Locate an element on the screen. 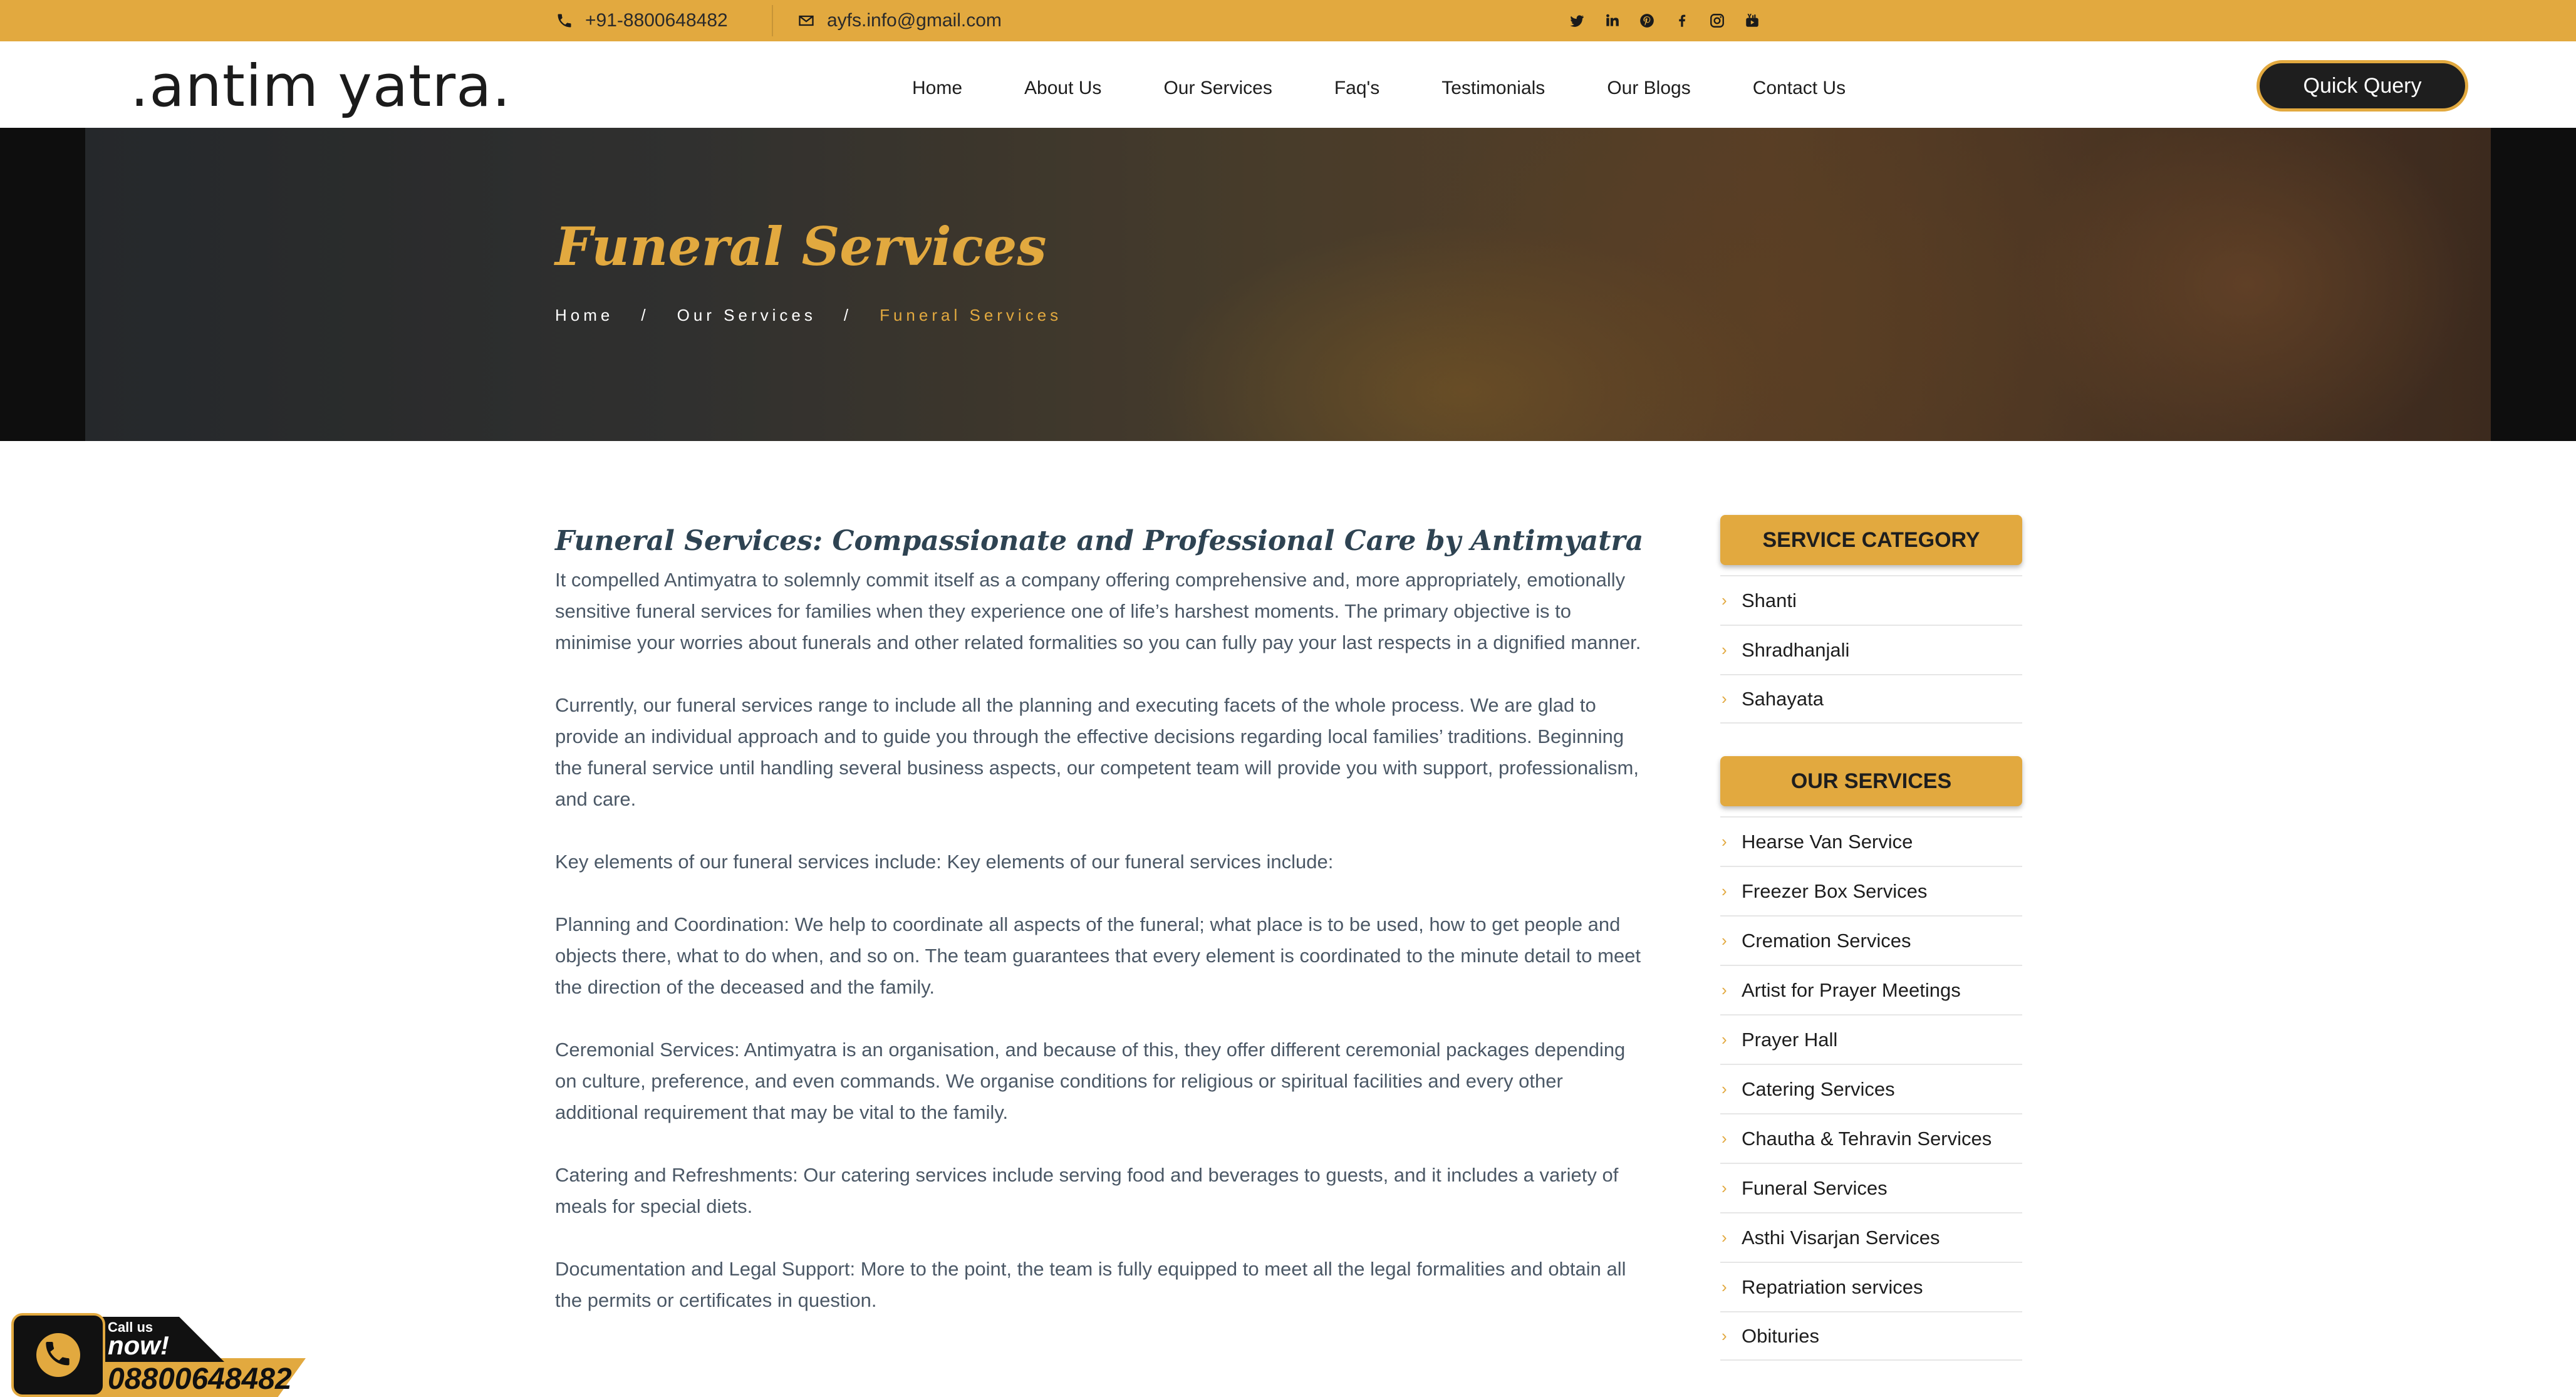 Image resolution: width=2576 pixels, height=1397 pixels. category-item-sahayata: › Sahayata is located at coordinates (1871, 699).